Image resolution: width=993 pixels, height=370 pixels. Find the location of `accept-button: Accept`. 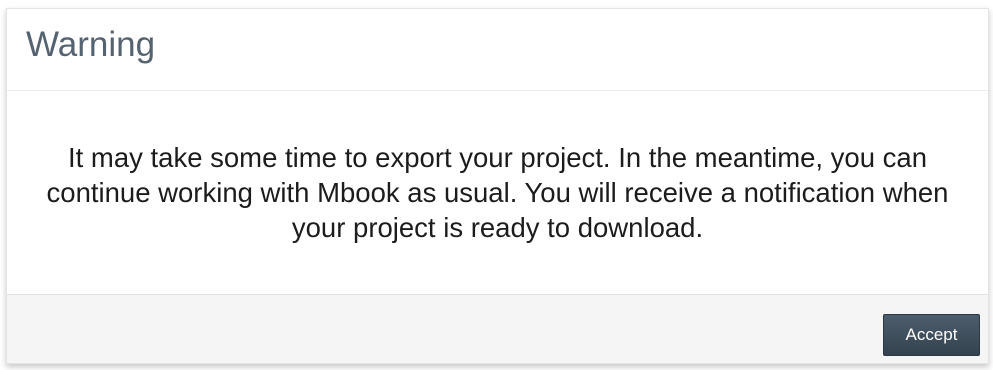

accept-button: Accept is located at coordinates (931, 335).